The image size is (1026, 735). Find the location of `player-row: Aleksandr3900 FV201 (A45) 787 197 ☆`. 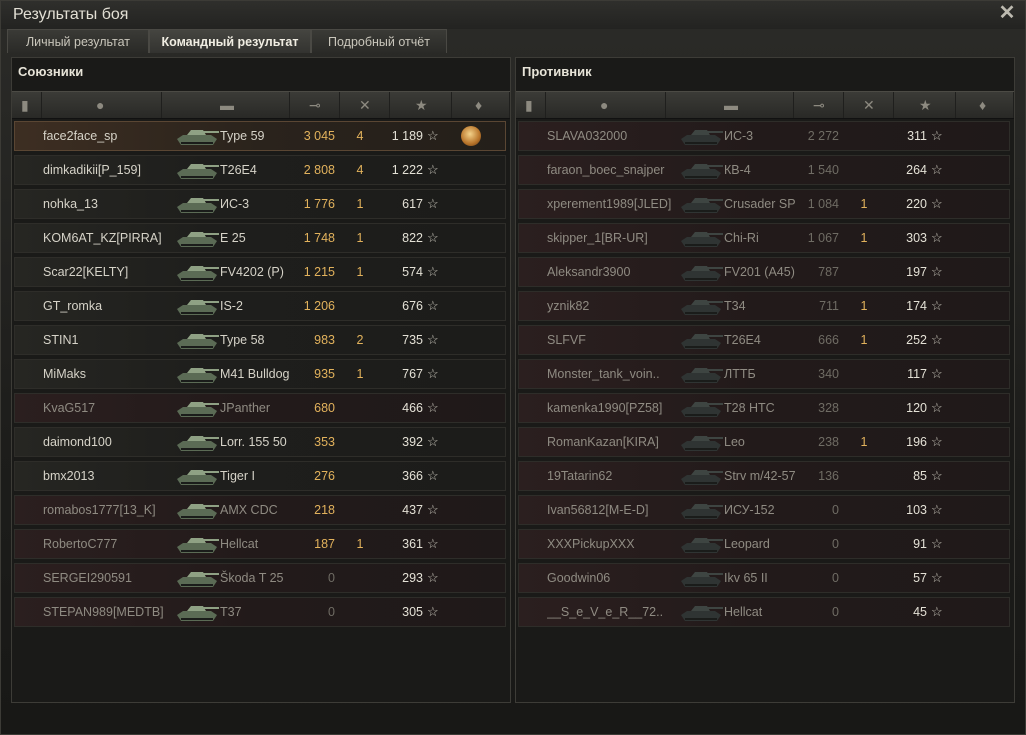

player-row: Aleksandr3900 FV201 (A45) 787 197 ☆ is located at coordinates (764, 272).